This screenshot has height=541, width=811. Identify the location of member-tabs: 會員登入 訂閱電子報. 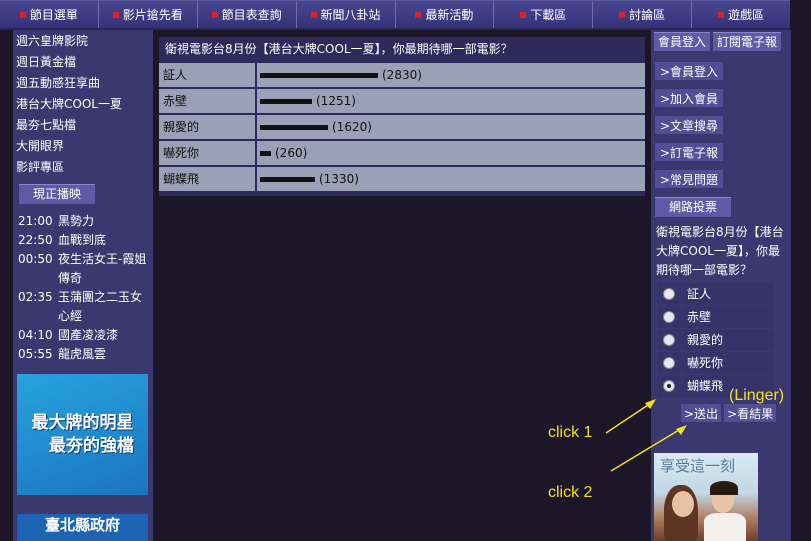
(721, 41).